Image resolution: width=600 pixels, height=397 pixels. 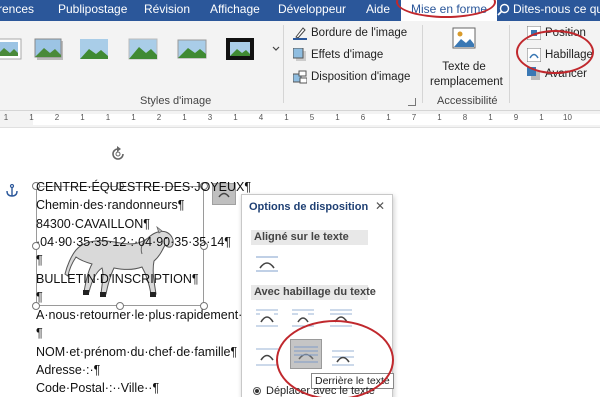 I want to click on ruler-tick: 10, so click(x=567, y=117).